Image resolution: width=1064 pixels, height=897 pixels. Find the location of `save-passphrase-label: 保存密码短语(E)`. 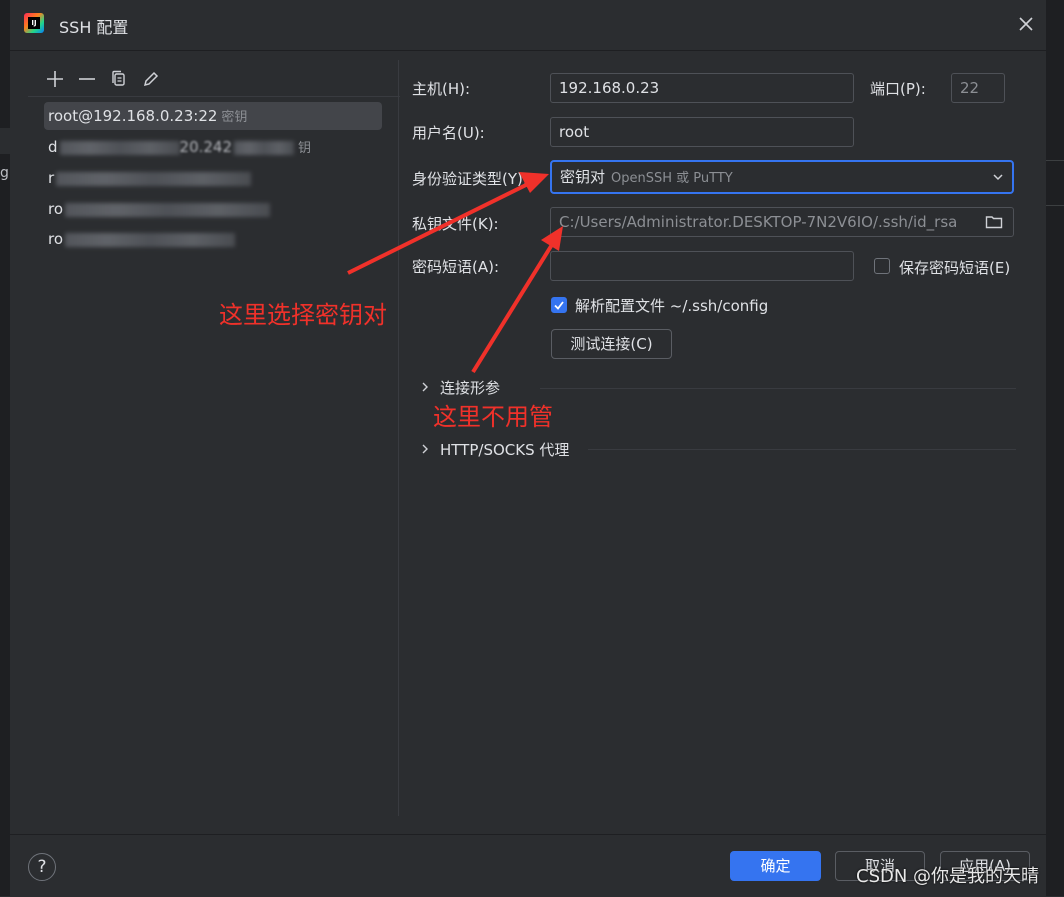

save-passphrase-label: 保存密码短语(E) is located at coordinates (955, 268).